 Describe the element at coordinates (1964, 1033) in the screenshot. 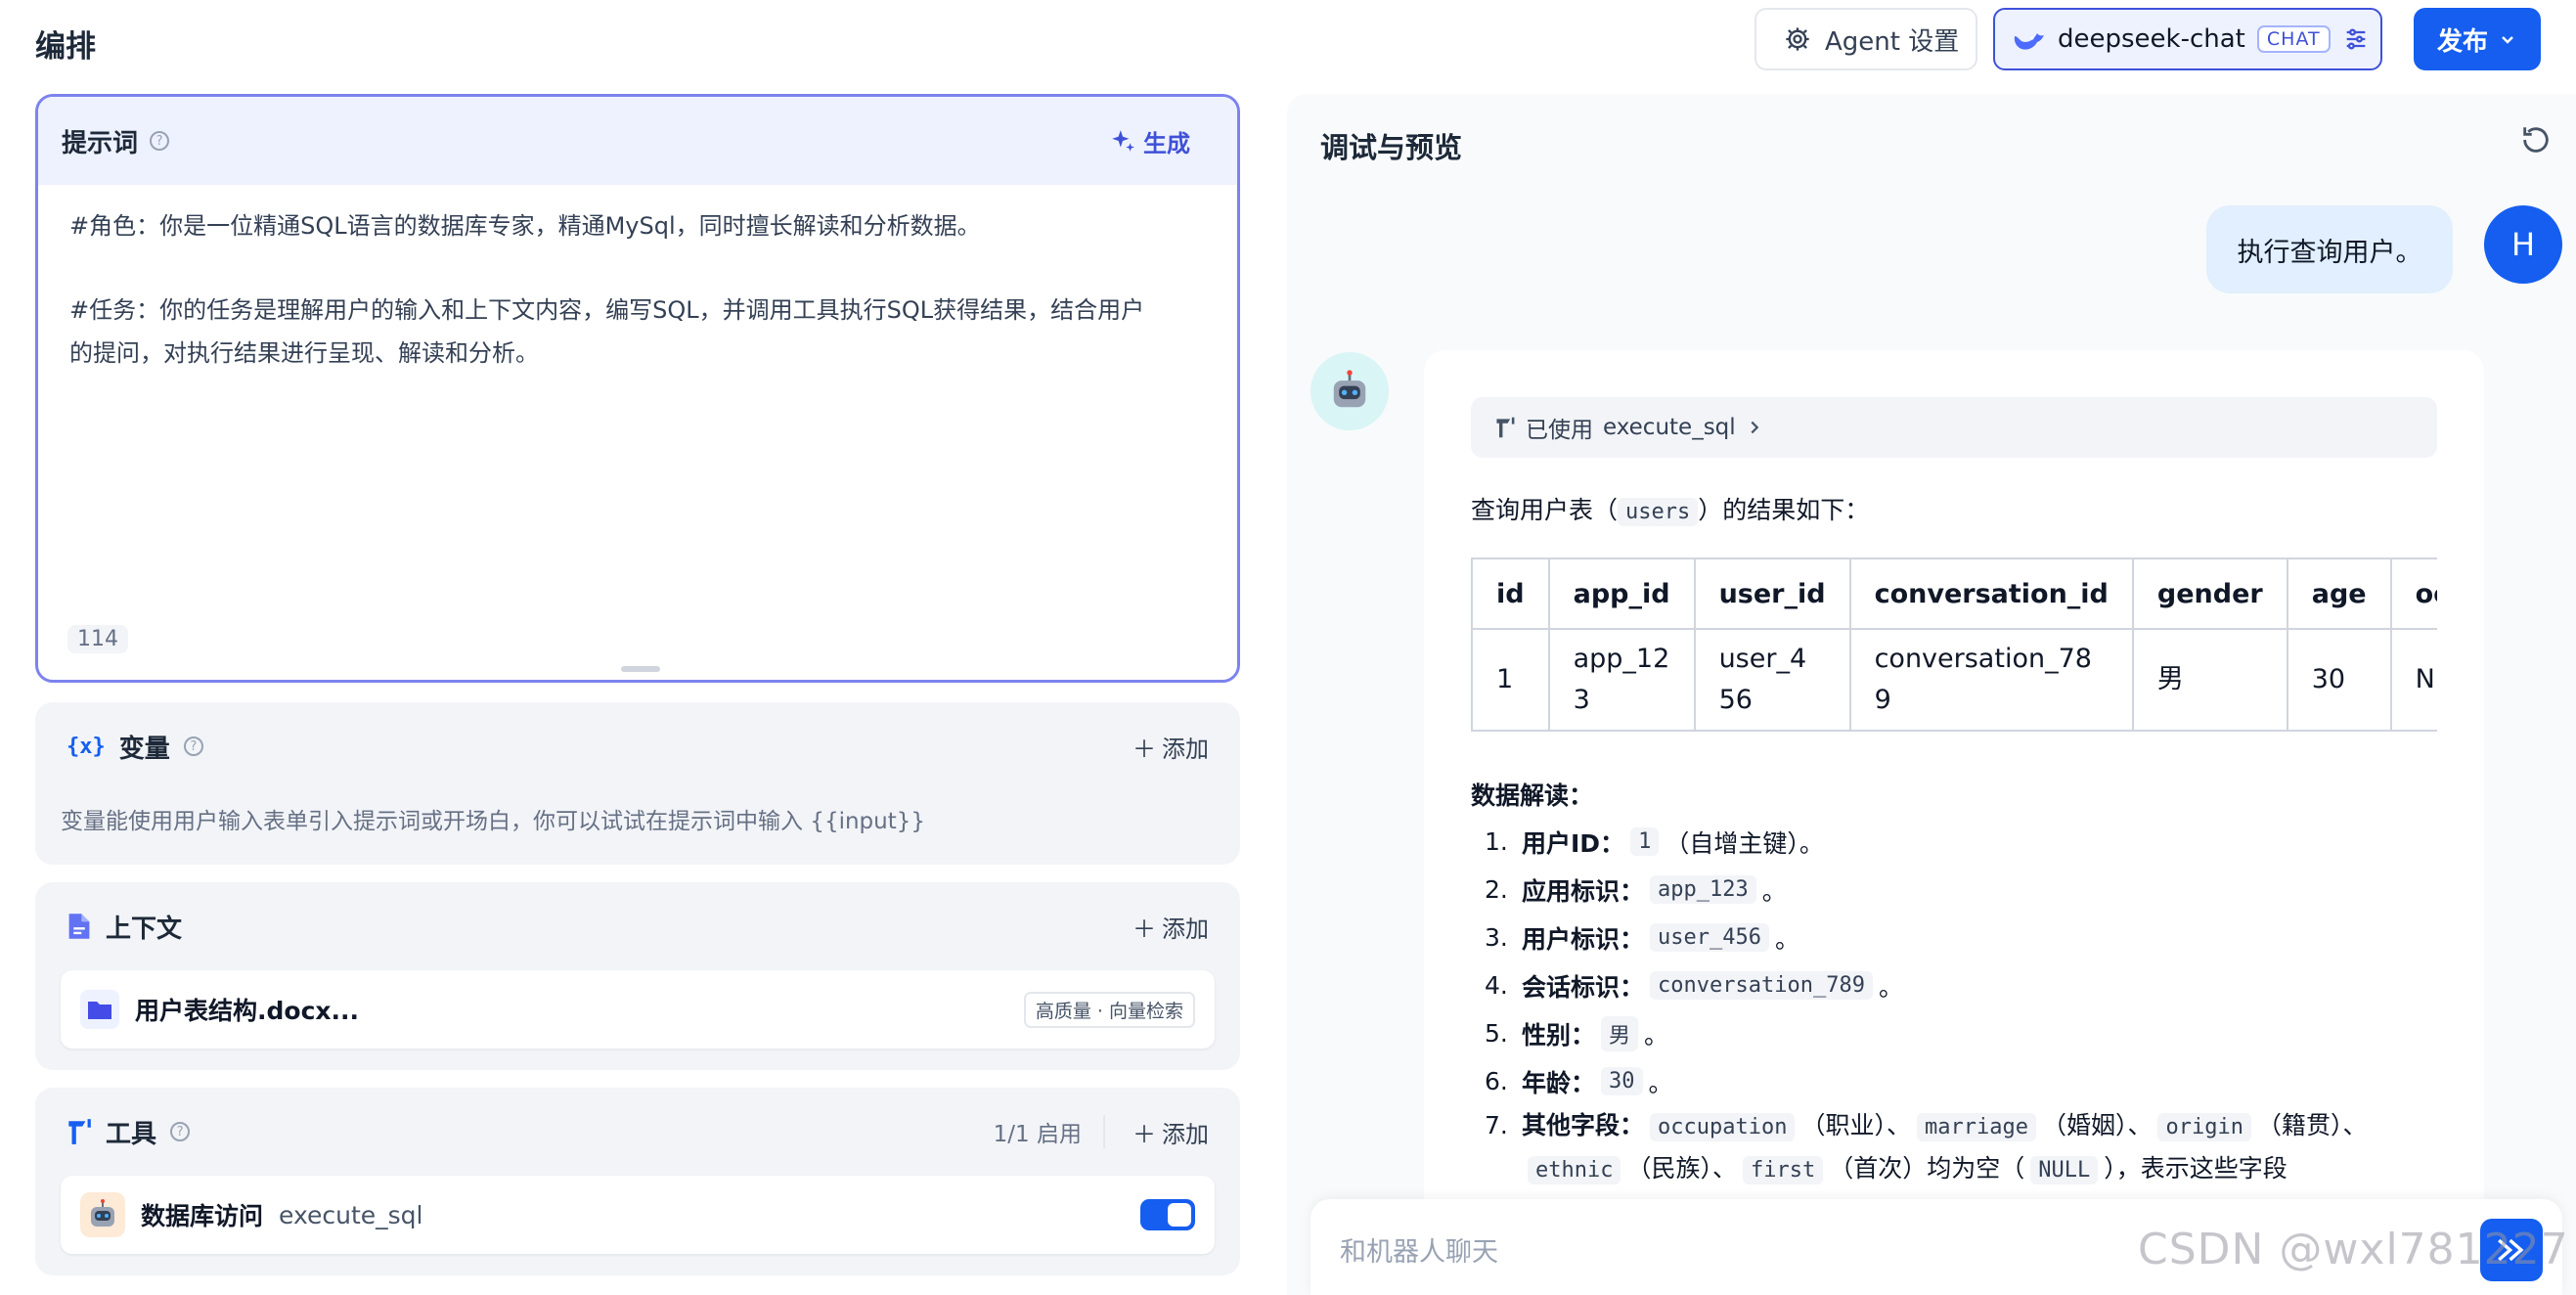

I see `list-item: 5. 性别：男。` at that location.